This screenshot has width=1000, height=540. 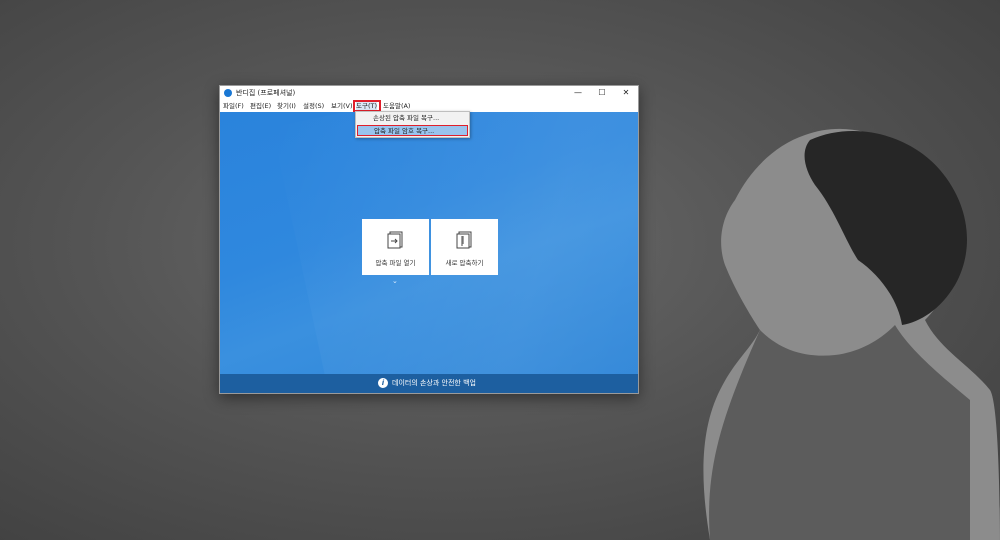 I want to click on info-icon: i, so click(x=383, y=383).